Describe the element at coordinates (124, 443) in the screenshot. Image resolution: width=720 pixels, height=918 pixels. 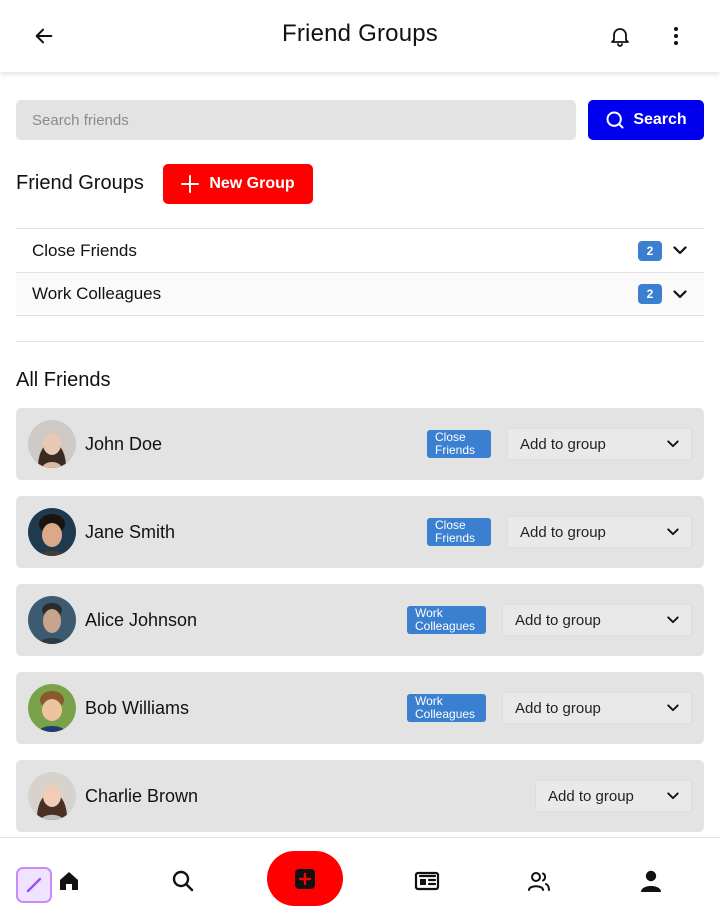
I see `friend-name: John Doe` at that location.